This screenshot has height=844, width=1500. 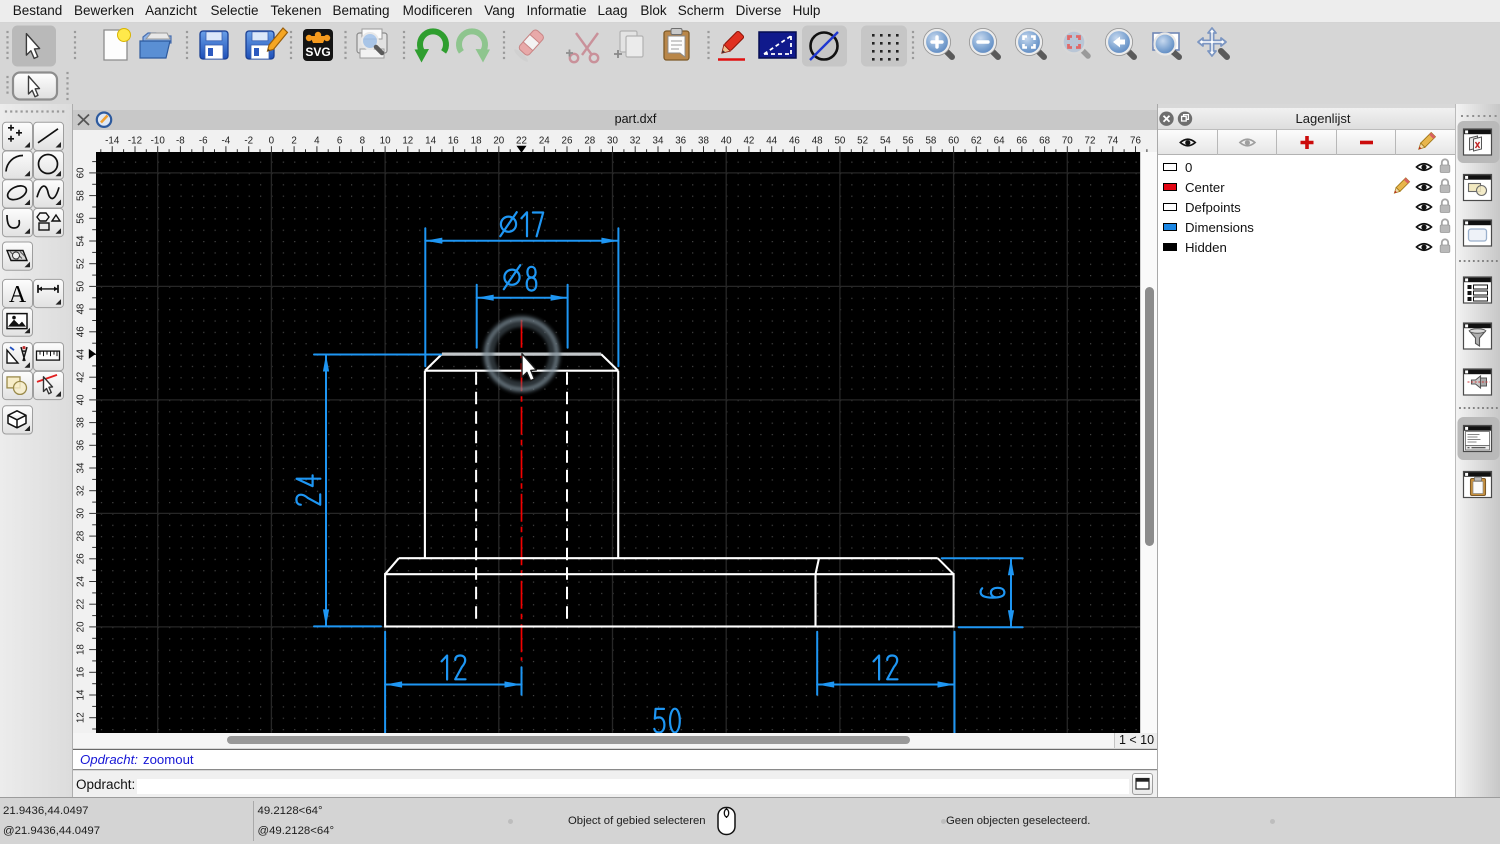 What do you see at coordinates (1135, 140) in the screenshot?
I see `svg-text: 76` at bounding box center [1135, 140].